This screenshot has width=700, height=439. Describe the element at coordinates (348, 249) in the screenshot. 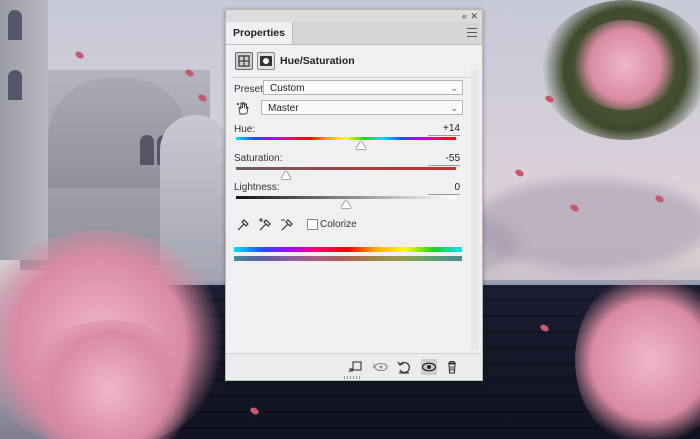

I see `input-color-spectrum` at that location.